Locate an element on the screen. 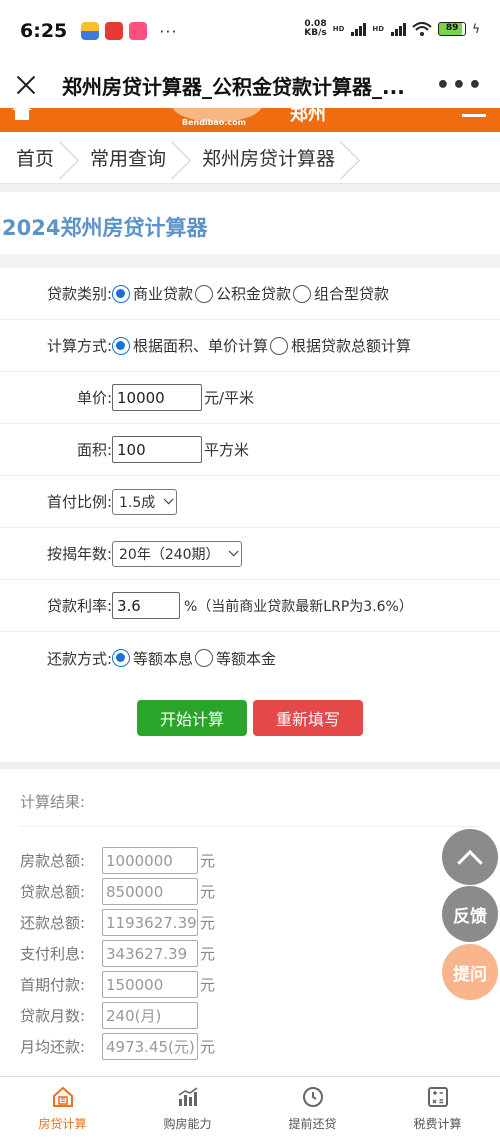  status-time: 6:25 is located at coordinates (44, 31).